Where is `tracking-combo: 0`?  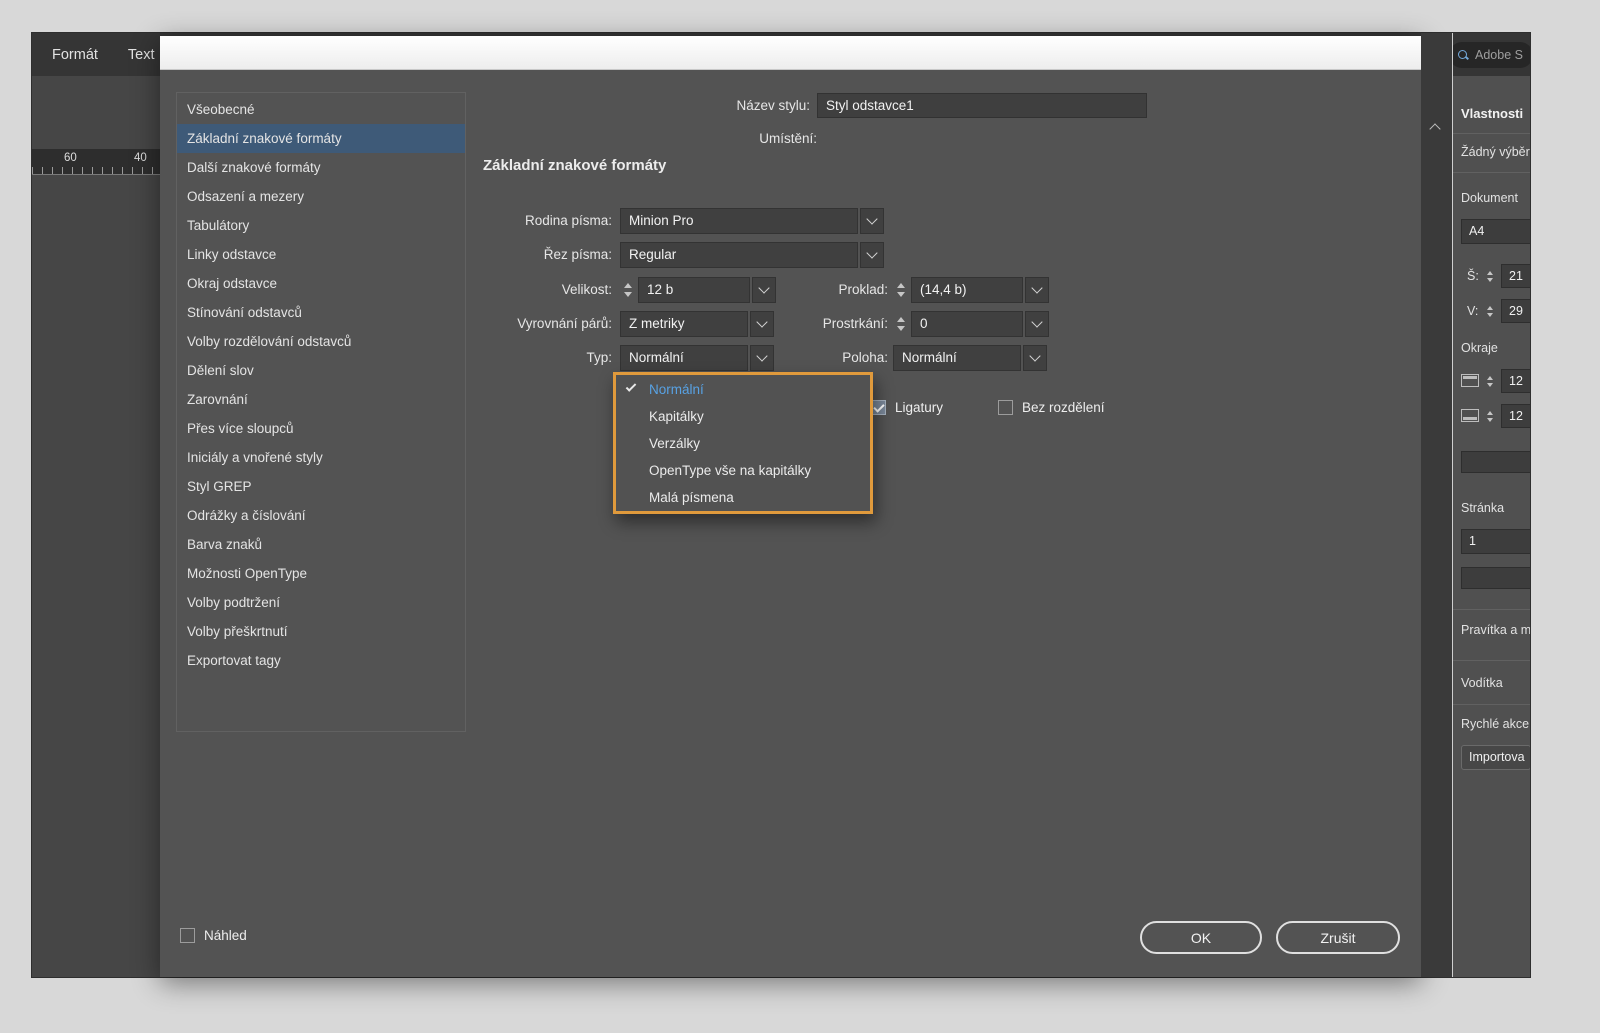
tracking-combo: 0 is located at coordinates (971, 324).